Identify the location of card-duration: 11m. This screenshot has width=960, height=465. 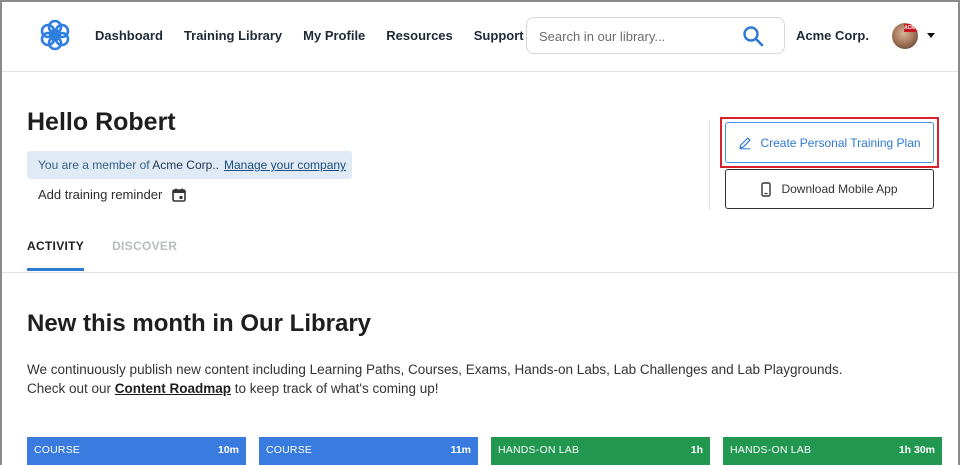
(460, 450).